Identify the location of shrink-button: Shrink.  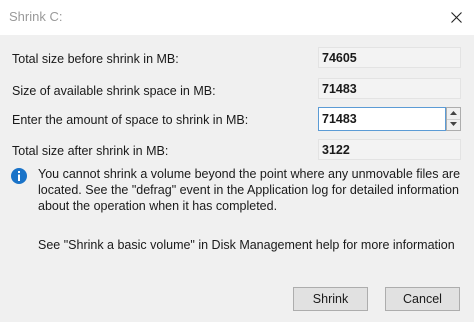
(330, 299).